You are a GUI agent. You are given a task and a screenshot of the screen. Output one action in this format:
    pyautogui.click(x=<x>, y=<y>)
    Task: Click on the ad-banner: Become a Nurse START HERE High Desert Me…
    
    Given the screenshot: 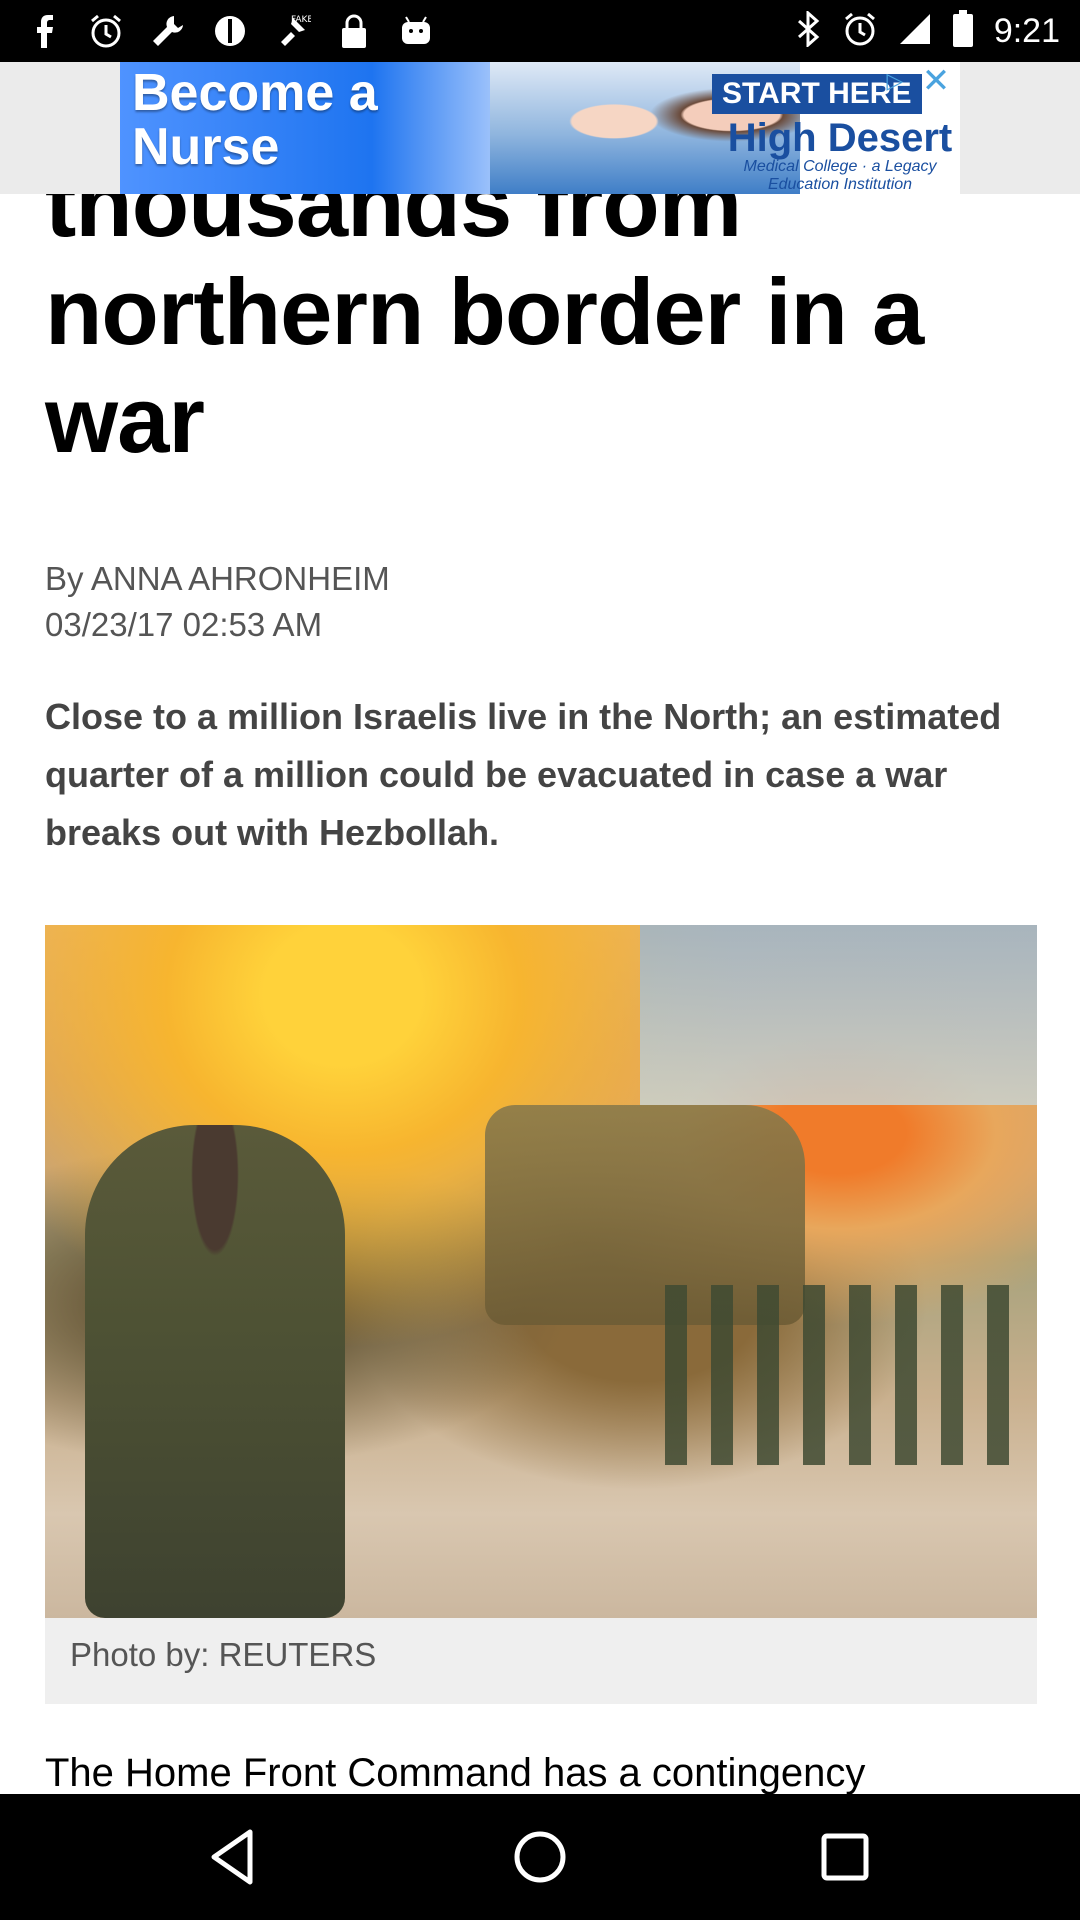 What is the action you would take?
    pyautogui.click(x=540, y=128)
    